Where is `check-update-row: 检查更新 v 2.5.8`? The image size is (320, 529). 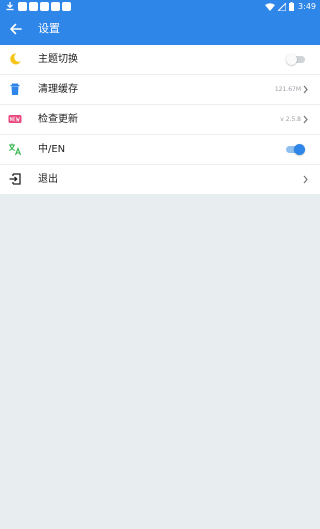 check-update-row: 检查更新 v 2.5.8 is located at coordinates (160, 120).